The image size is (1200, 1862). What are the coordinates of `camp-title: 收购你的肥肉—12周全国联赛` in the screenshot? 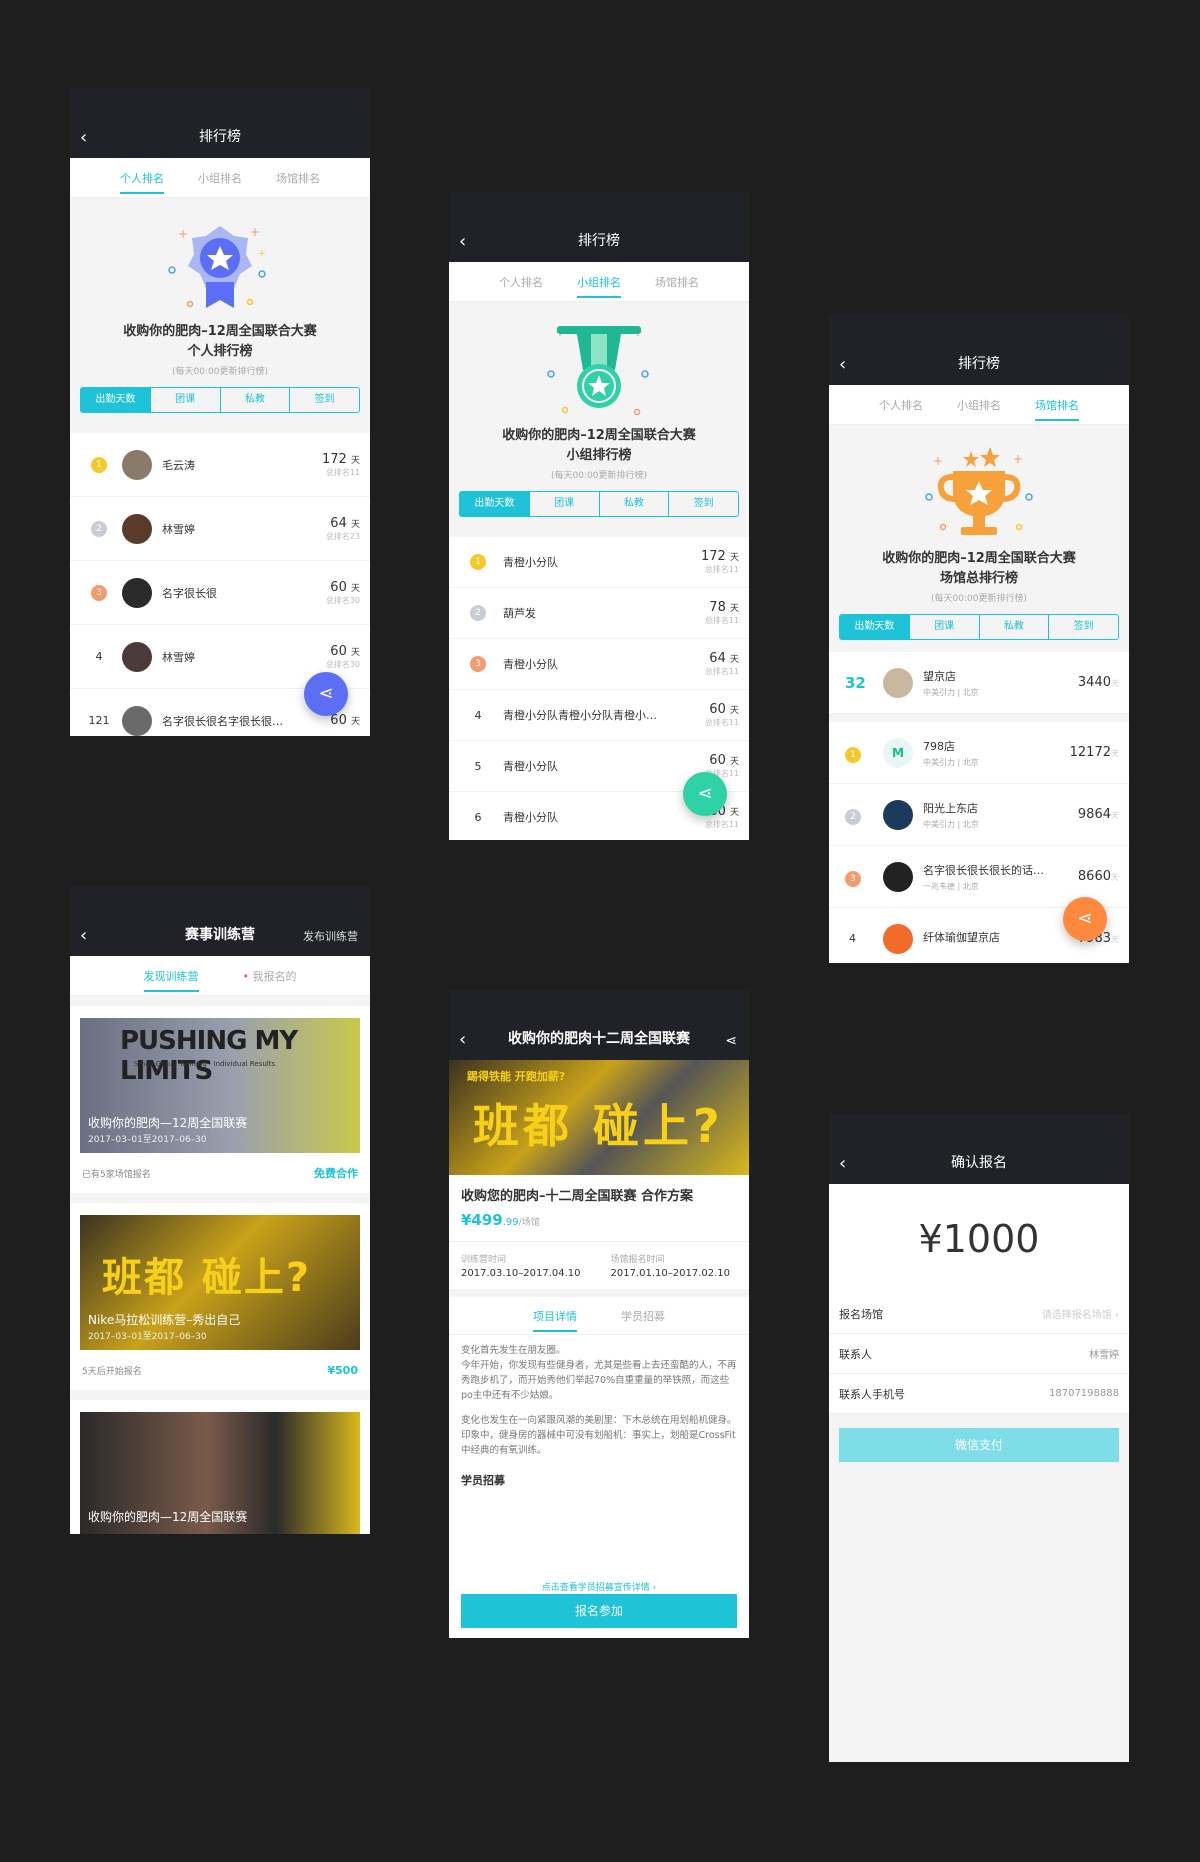 It's located at (168, 1123).